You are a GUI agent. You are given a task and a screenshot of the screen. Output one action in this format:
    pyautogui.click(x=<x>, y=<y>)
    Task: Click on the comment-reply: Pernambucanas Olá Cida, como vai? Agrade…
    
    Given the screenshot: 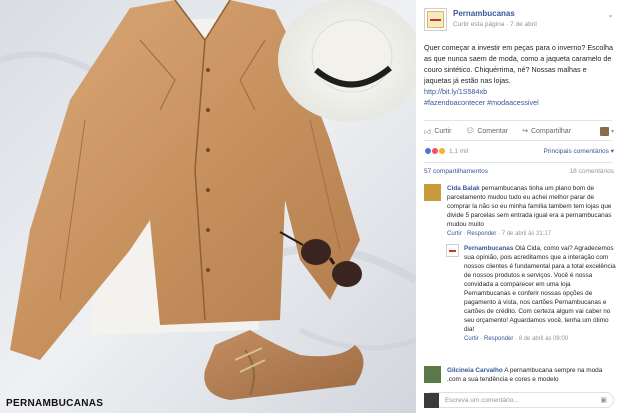 What is the action you would take?
    pyautogui.click(x=531, y=294)
    